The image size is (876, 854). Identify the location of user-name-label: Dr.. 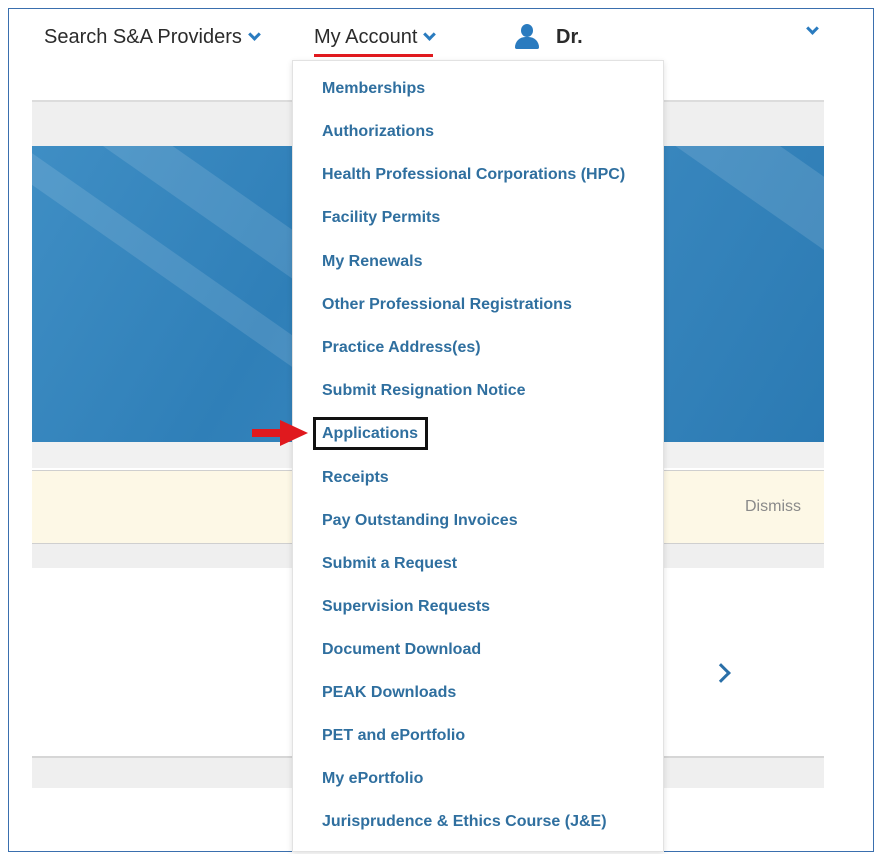
(569, 37).